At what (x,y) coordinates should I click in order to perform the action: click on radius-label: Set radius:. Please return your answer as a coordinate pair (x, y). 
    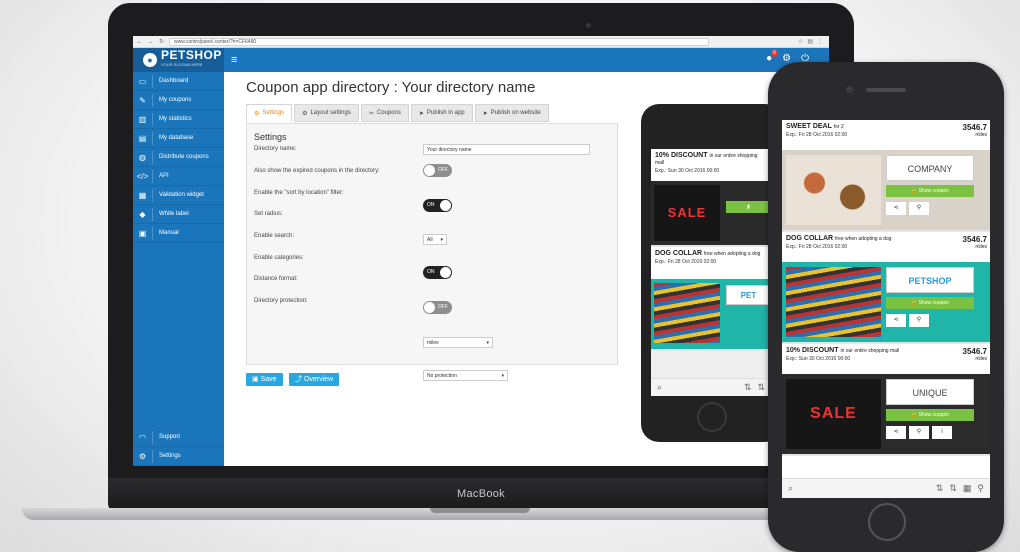
    Looking at the image, I should click on (268, 214).